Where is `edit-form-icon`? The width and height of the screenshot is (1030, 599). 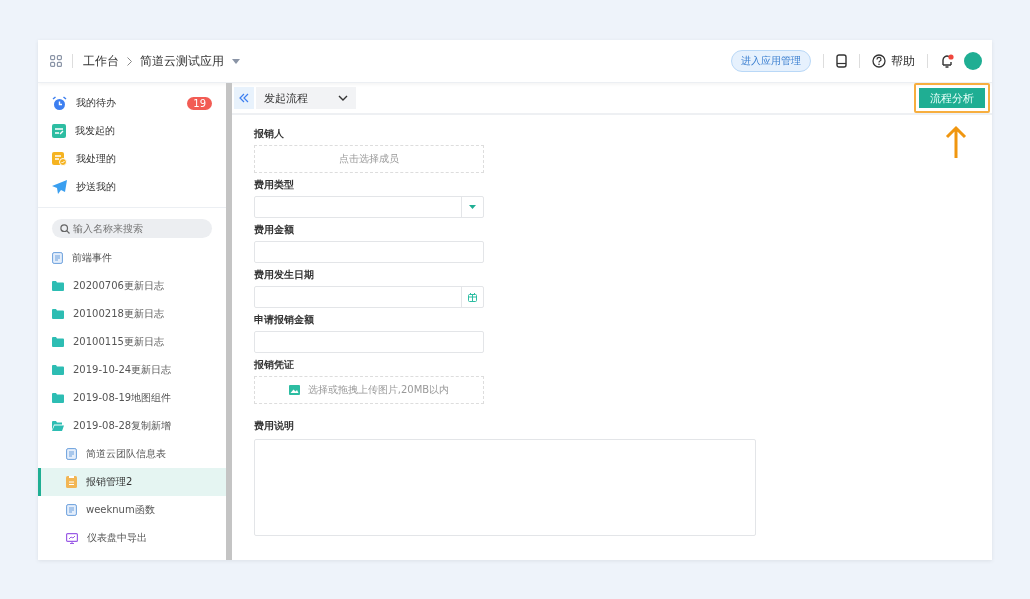 edit-form-icon is located at coordinates (59, 131).